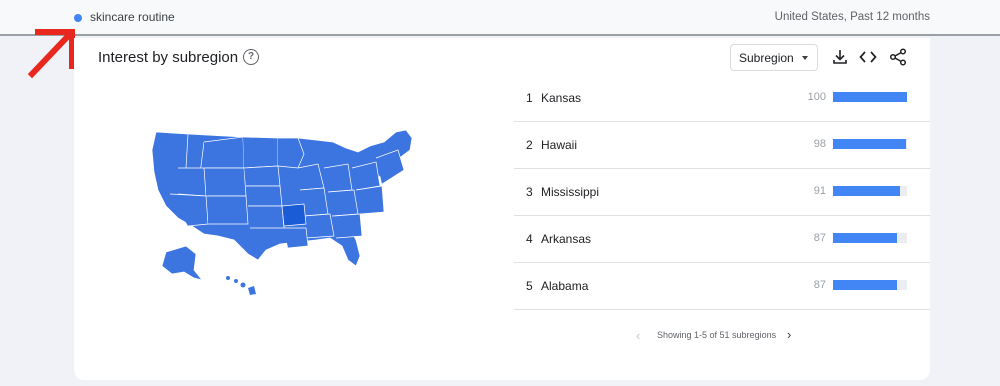 This screenshot has width=1000, height=386. Describe the element at coordinates (251, 57) in the screenshot. I see `help-icon: ?` at that location.